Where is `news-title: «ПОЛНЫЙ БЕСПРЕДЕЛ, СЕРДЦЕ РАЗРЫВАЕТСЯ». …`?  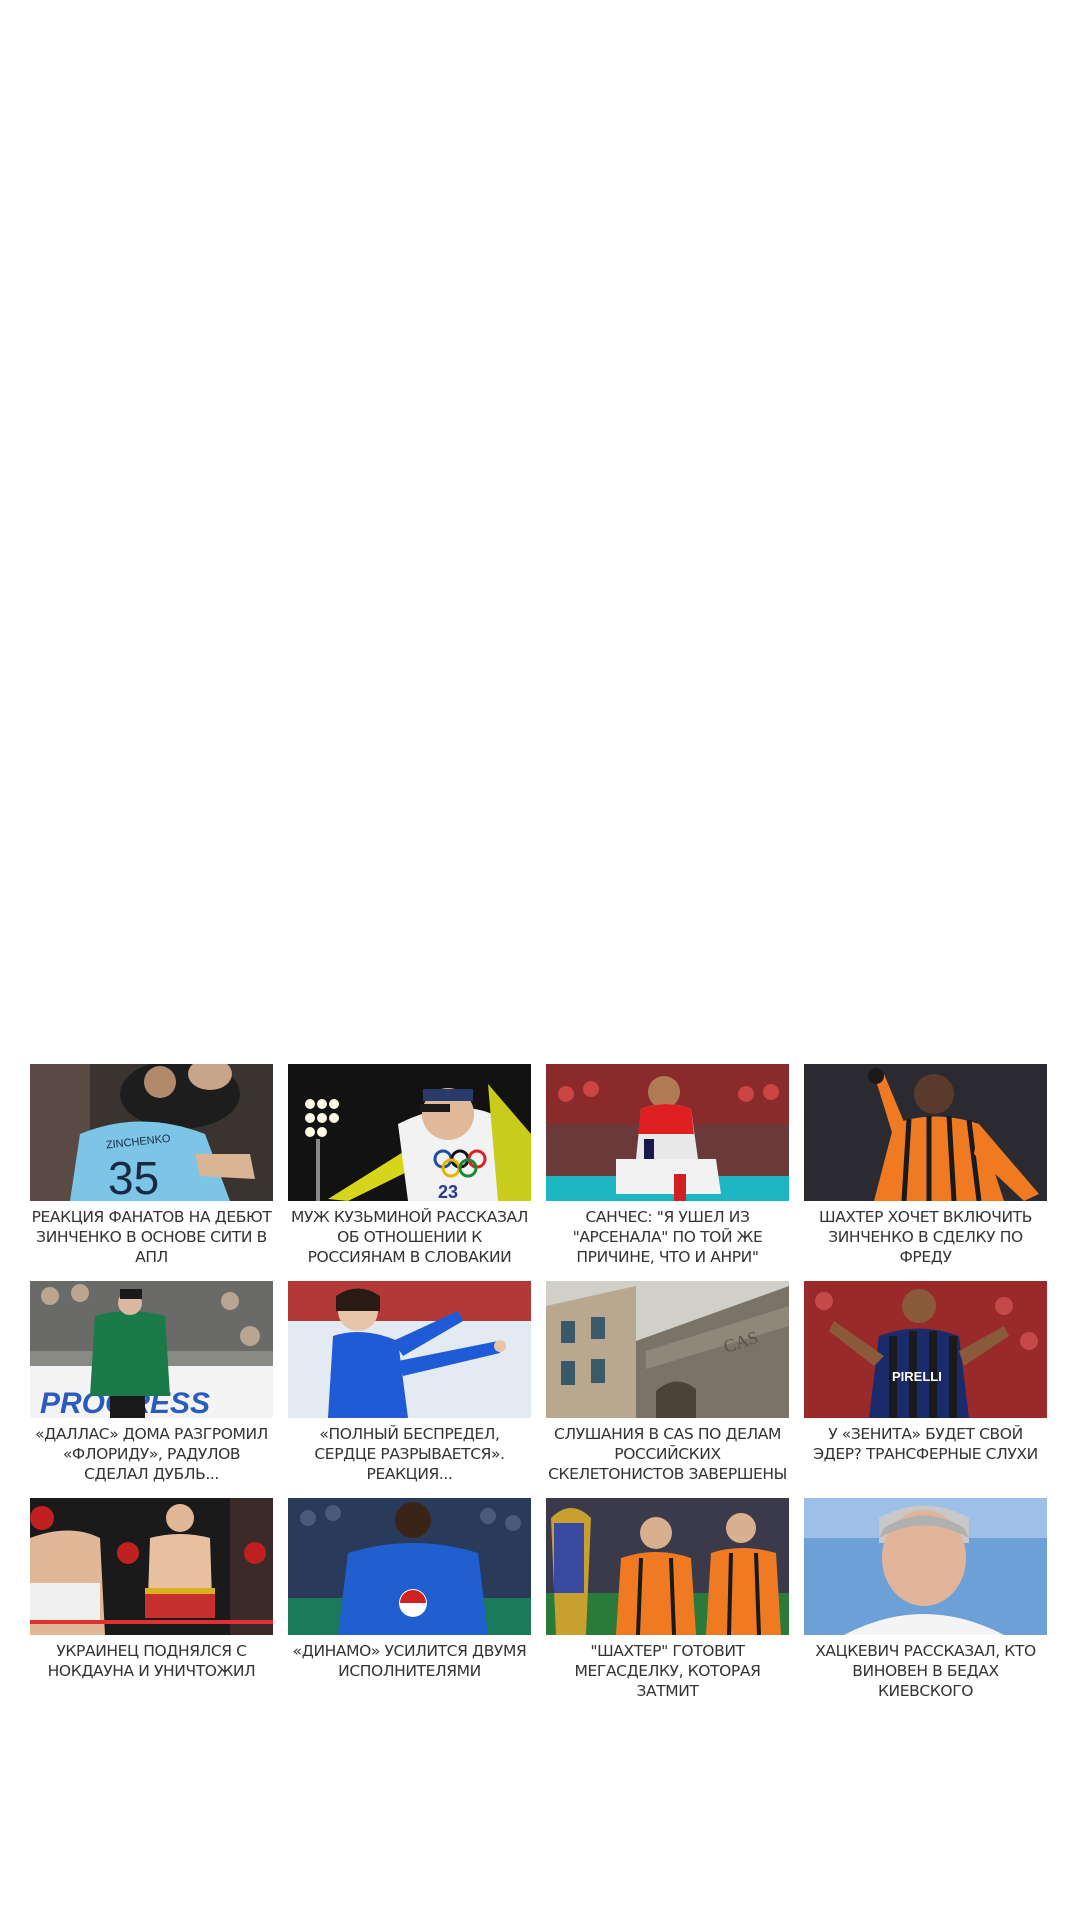 news-title: «ПОЛНЫЙ БЕСПРЕДЕЛ, СЕРДЦЕ РАЗРЫВАЕТСЯ». … is located at coordinates (409, 1454).